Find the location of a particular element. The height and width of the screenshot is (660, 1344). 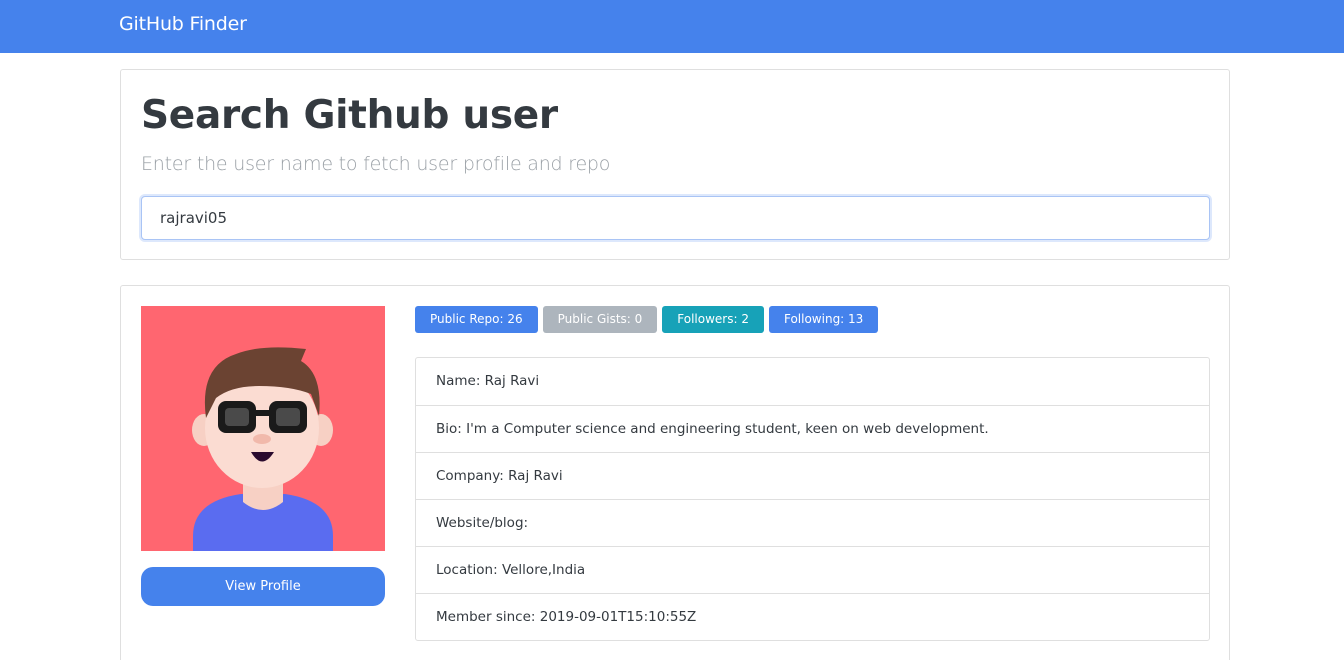

detail-website: Website/blog: is located at coordinates (812, 522).